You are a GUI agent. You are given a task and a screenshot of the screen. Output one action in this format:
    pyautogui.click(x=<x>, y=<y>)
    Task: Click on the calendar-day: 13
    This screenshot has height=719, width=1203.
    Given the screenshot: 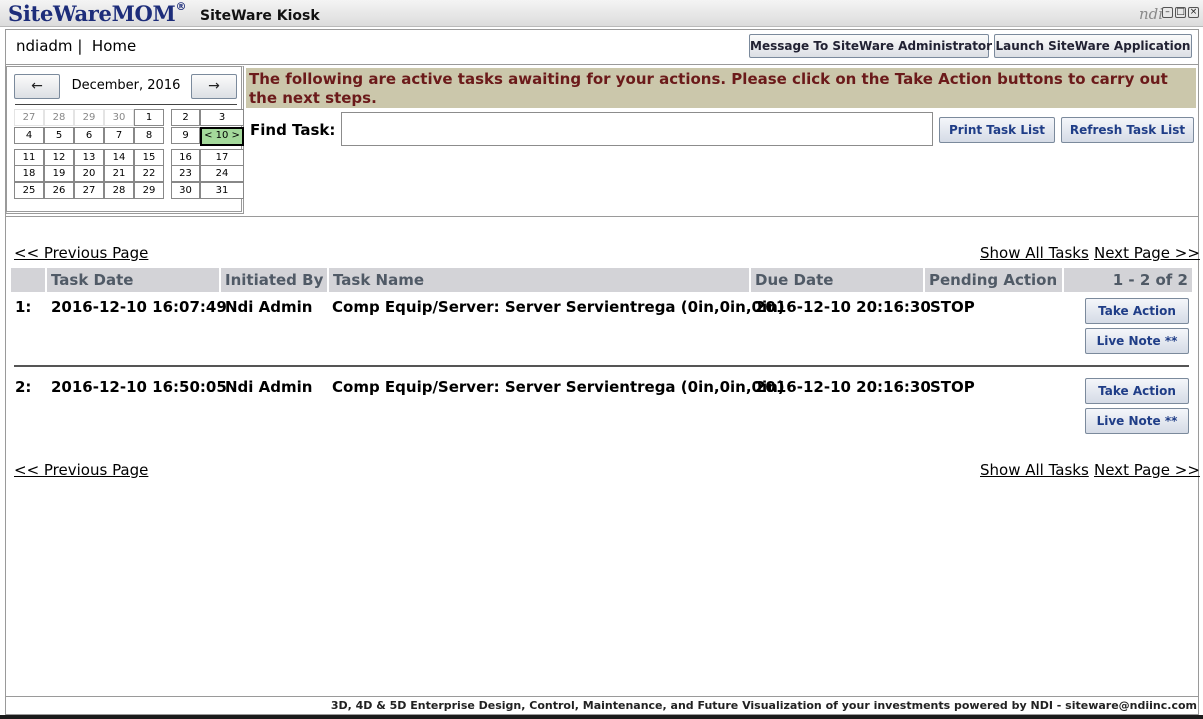 What is the action you would take?
    pyautogui.click(x=89, y=157)
    